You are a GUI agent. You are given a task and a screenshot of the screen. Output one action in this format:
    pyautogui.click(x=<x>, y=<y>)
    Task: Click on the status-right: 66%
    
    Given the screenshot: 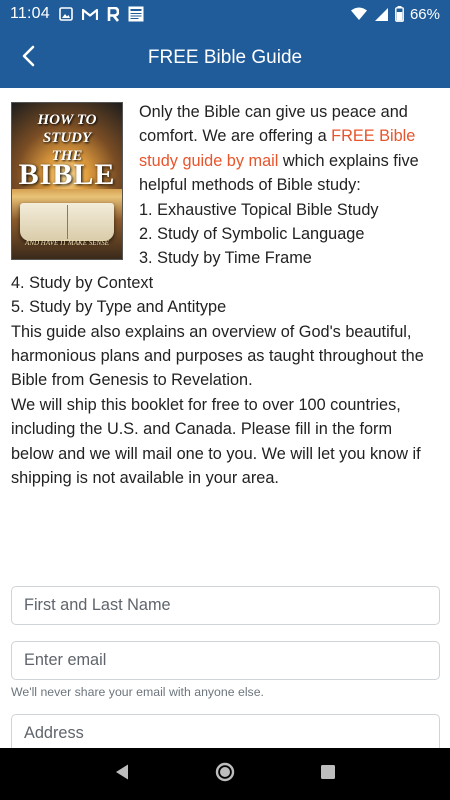 What is the action you would take?
    pyautogui.click(x=395, y=14)
    